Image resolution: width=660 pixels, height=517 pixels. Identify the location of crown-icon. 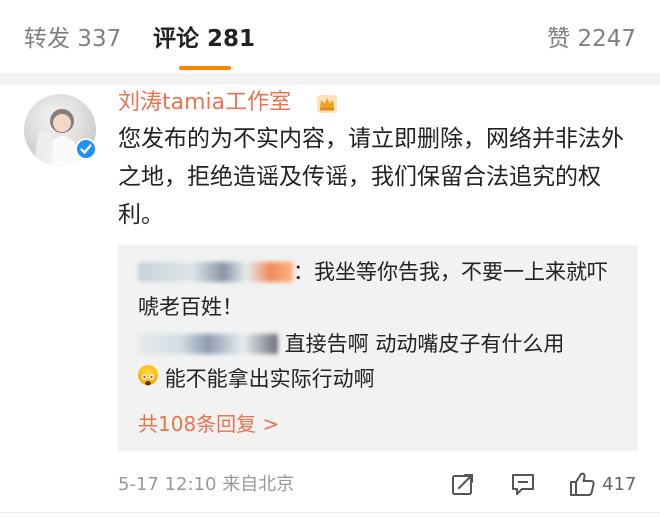
(327, 104).